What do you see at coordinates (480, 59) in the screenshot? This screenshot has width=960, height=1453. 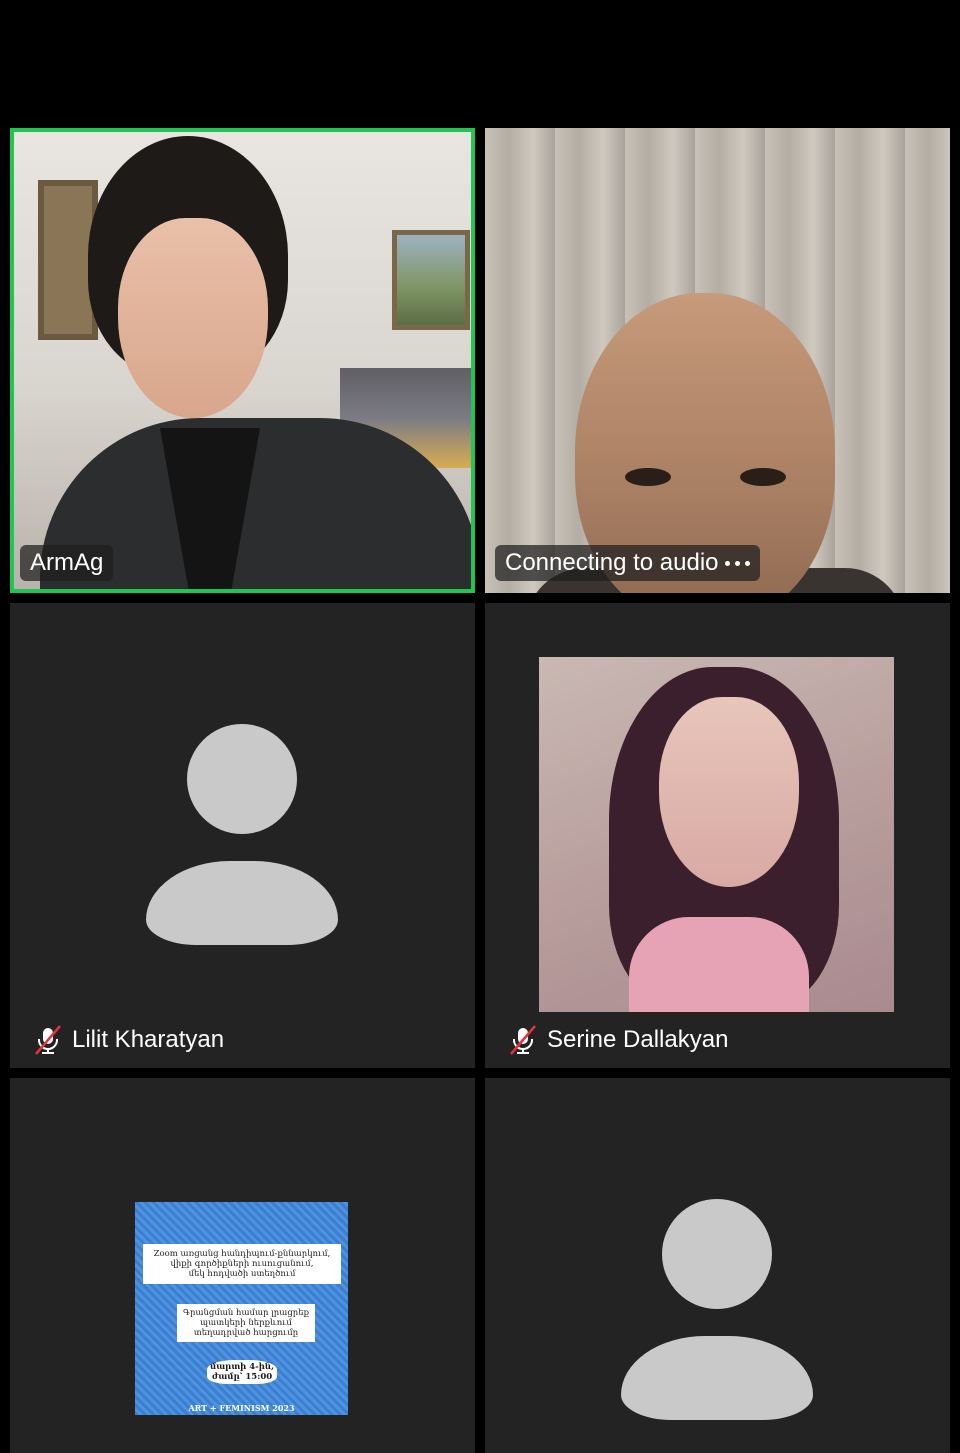 I see `top-bar` at bounding box center [480, 59].